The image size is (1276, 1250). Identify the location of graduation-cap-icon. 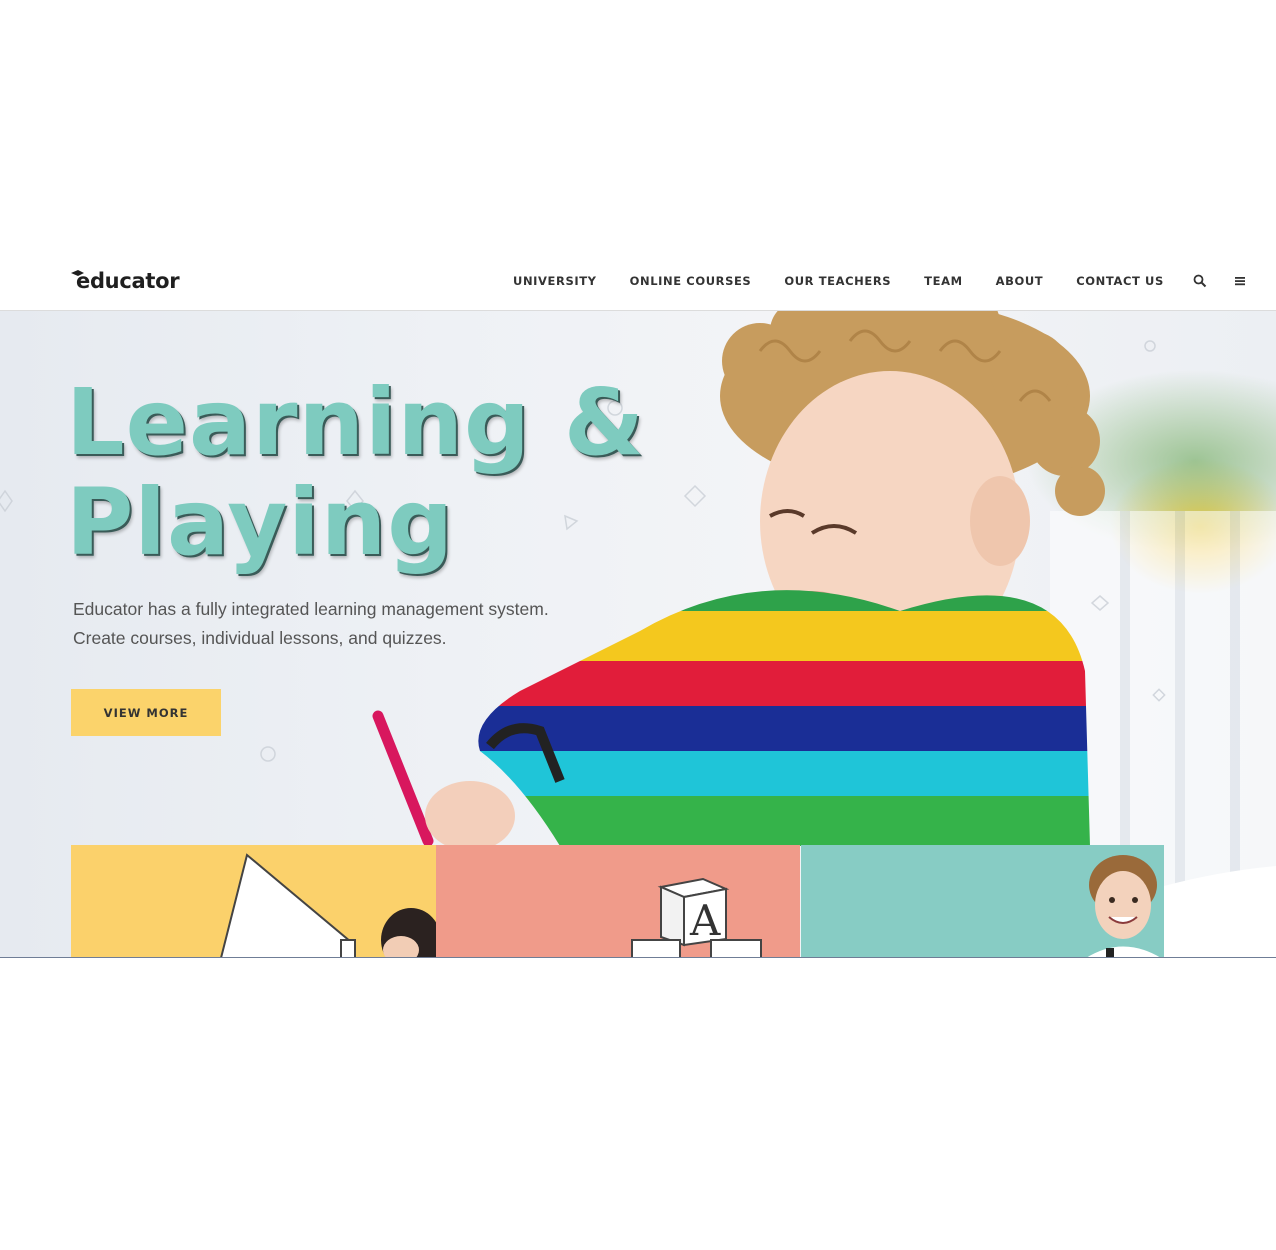
(77, 273).